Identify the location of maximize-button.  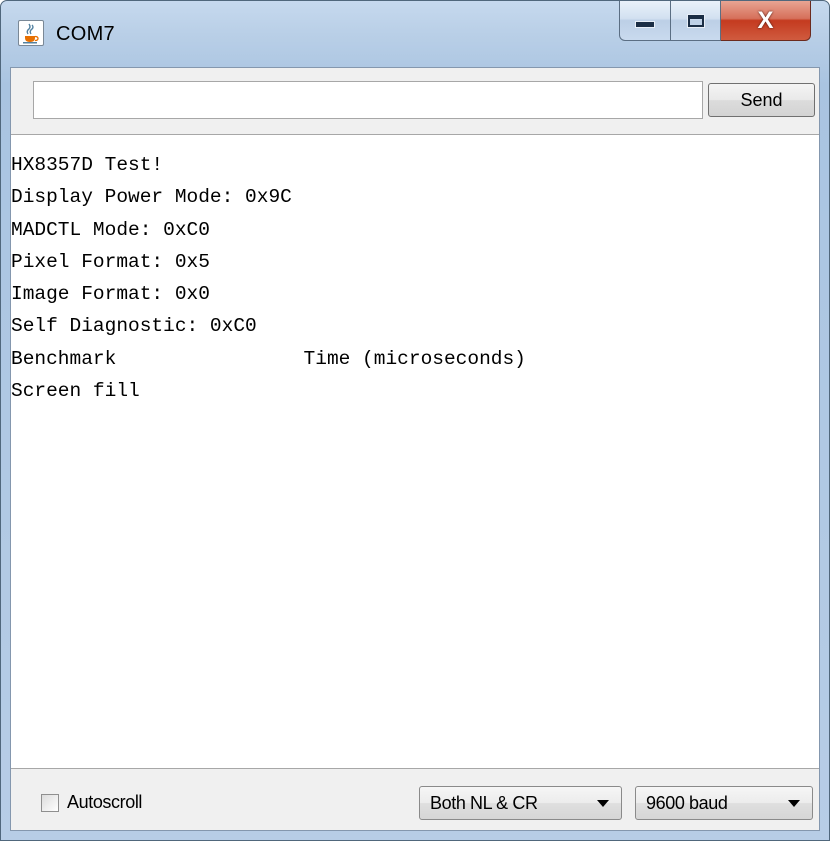
(696, 21).